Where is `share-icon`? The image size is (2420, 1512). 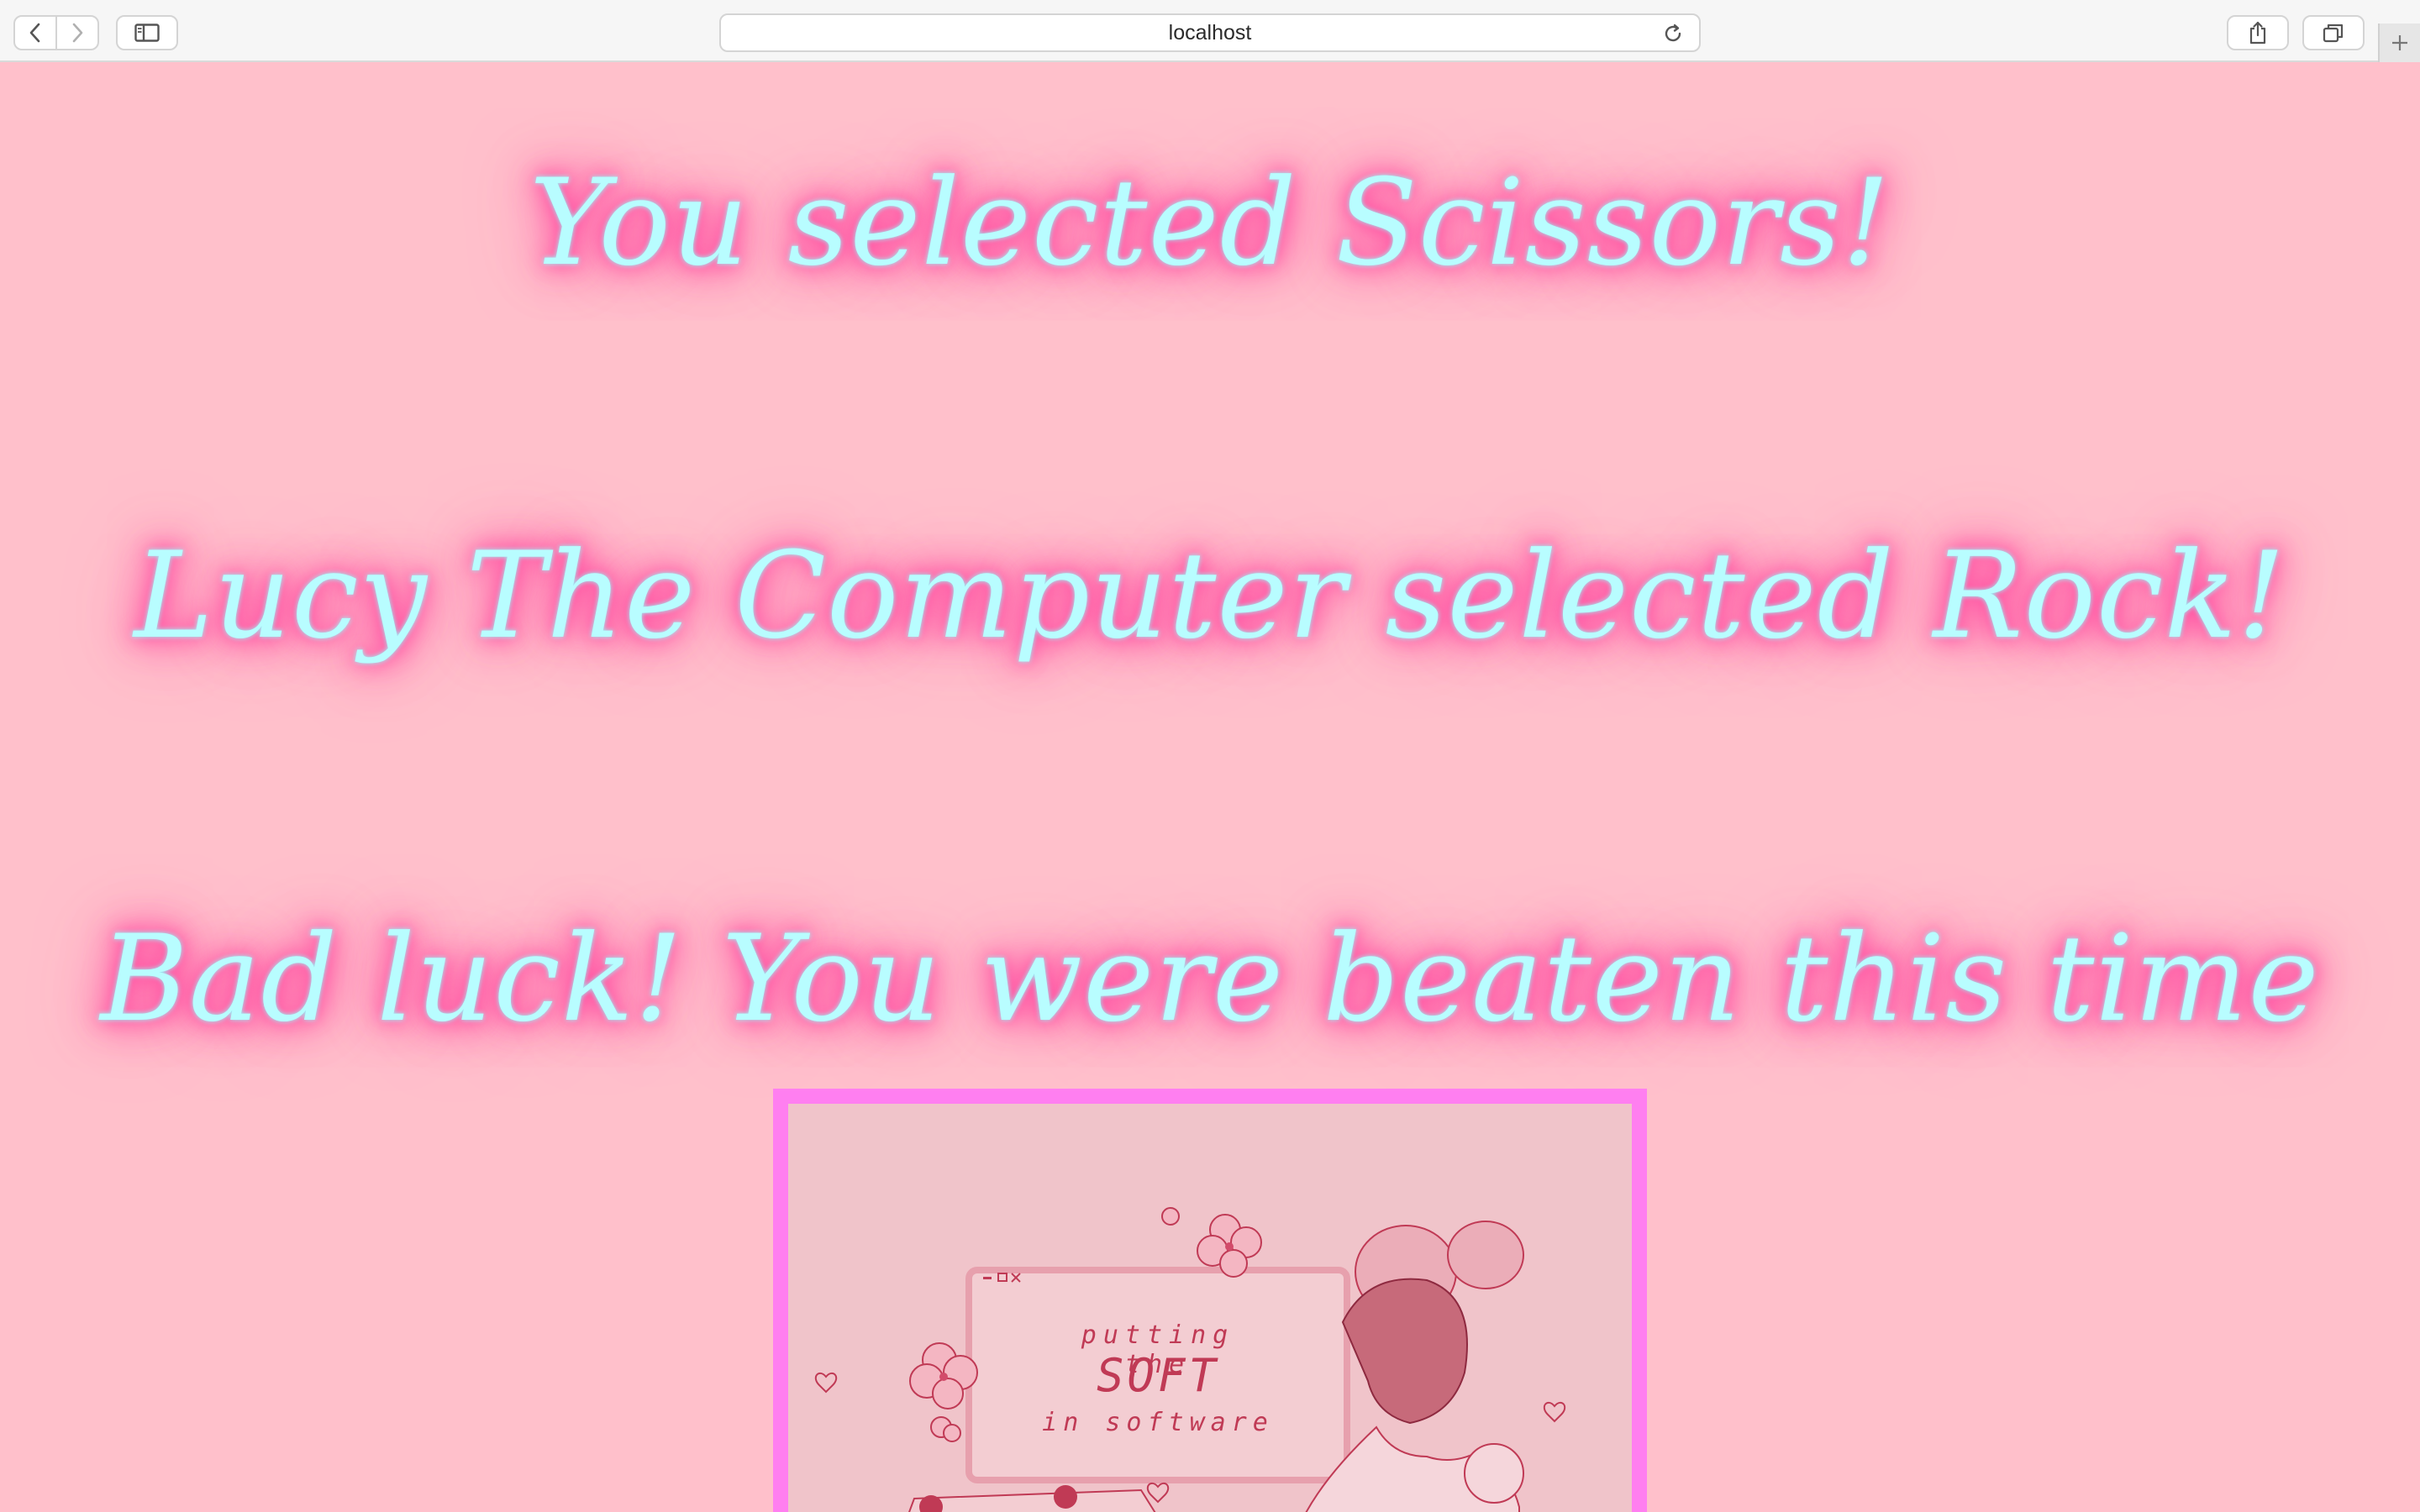 share-icon is located at coordinates (2257, 33).